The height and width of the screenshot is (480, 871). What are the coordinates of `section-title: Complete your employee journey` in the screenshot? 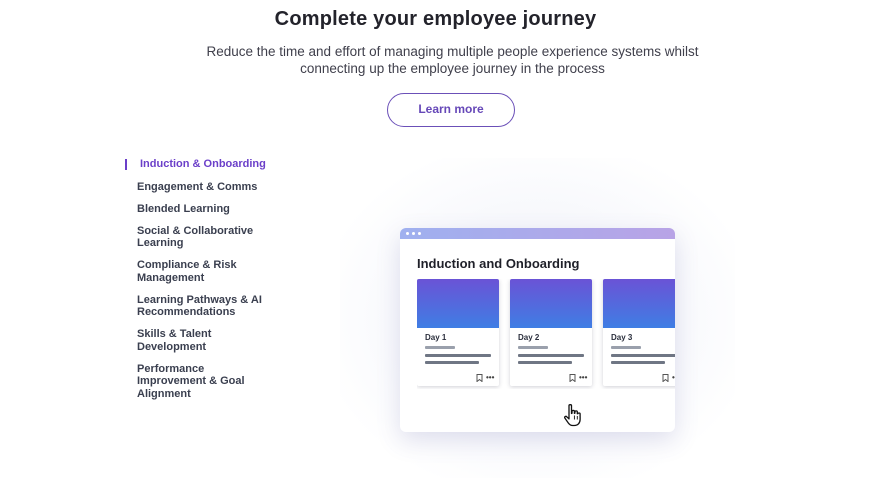 It's located at (435, 19).